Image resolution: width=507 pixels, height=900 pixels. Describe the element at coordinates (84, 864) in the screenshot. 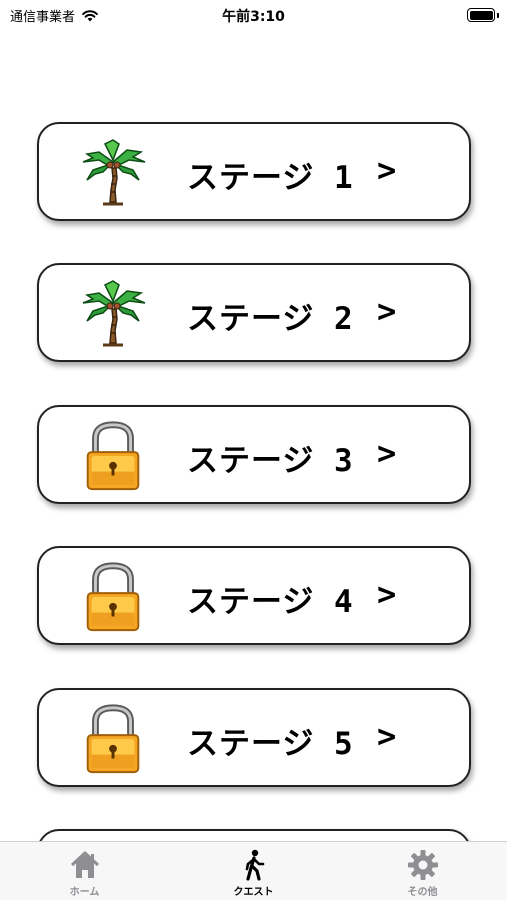

I see `home-icon` at that location.